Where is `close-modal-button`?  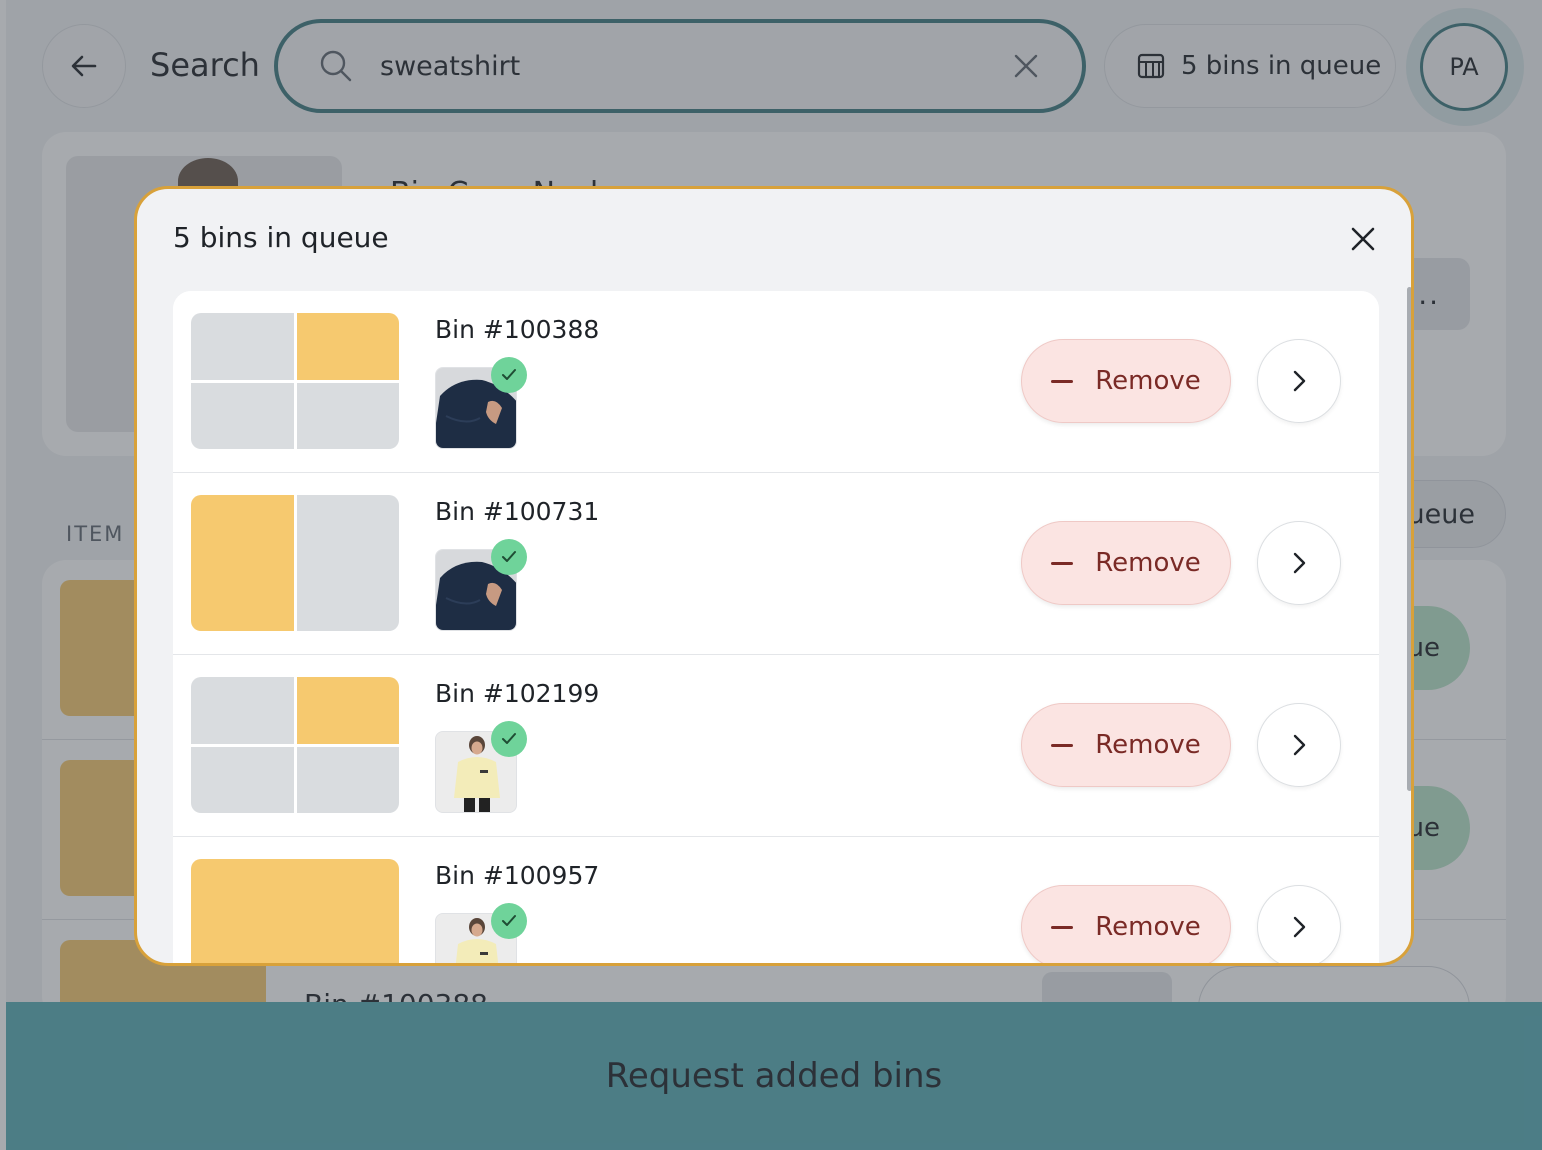
close-modal-button is located at coordinates (1363, 239).